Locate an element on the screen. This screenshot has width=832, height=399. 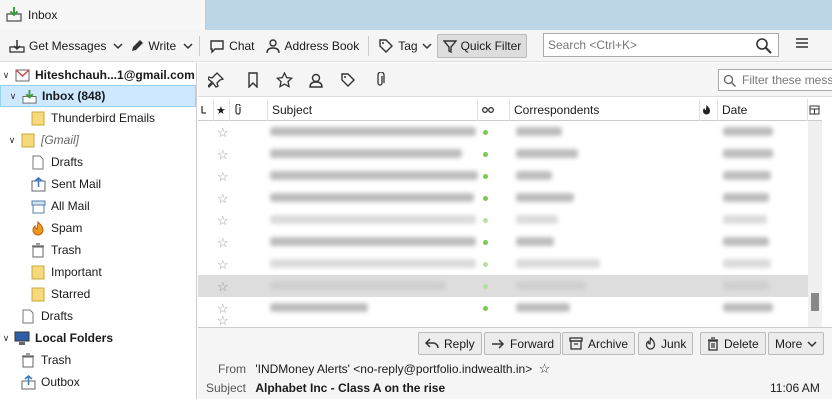
forward-button: Forward is located at coordinates (523, 343).